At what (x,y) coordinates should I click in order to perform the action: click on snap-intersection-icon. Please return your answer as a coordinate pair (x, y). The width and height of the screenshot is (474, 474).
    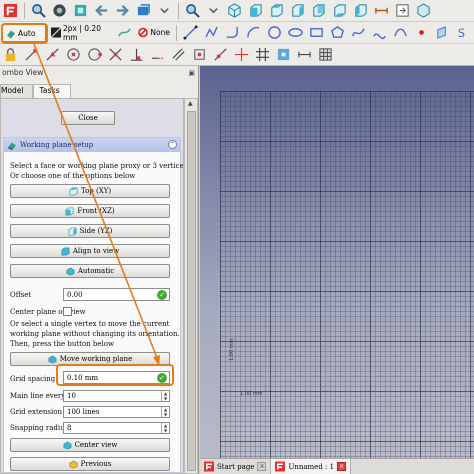
    Looking at the image, I should click on (115, 54).